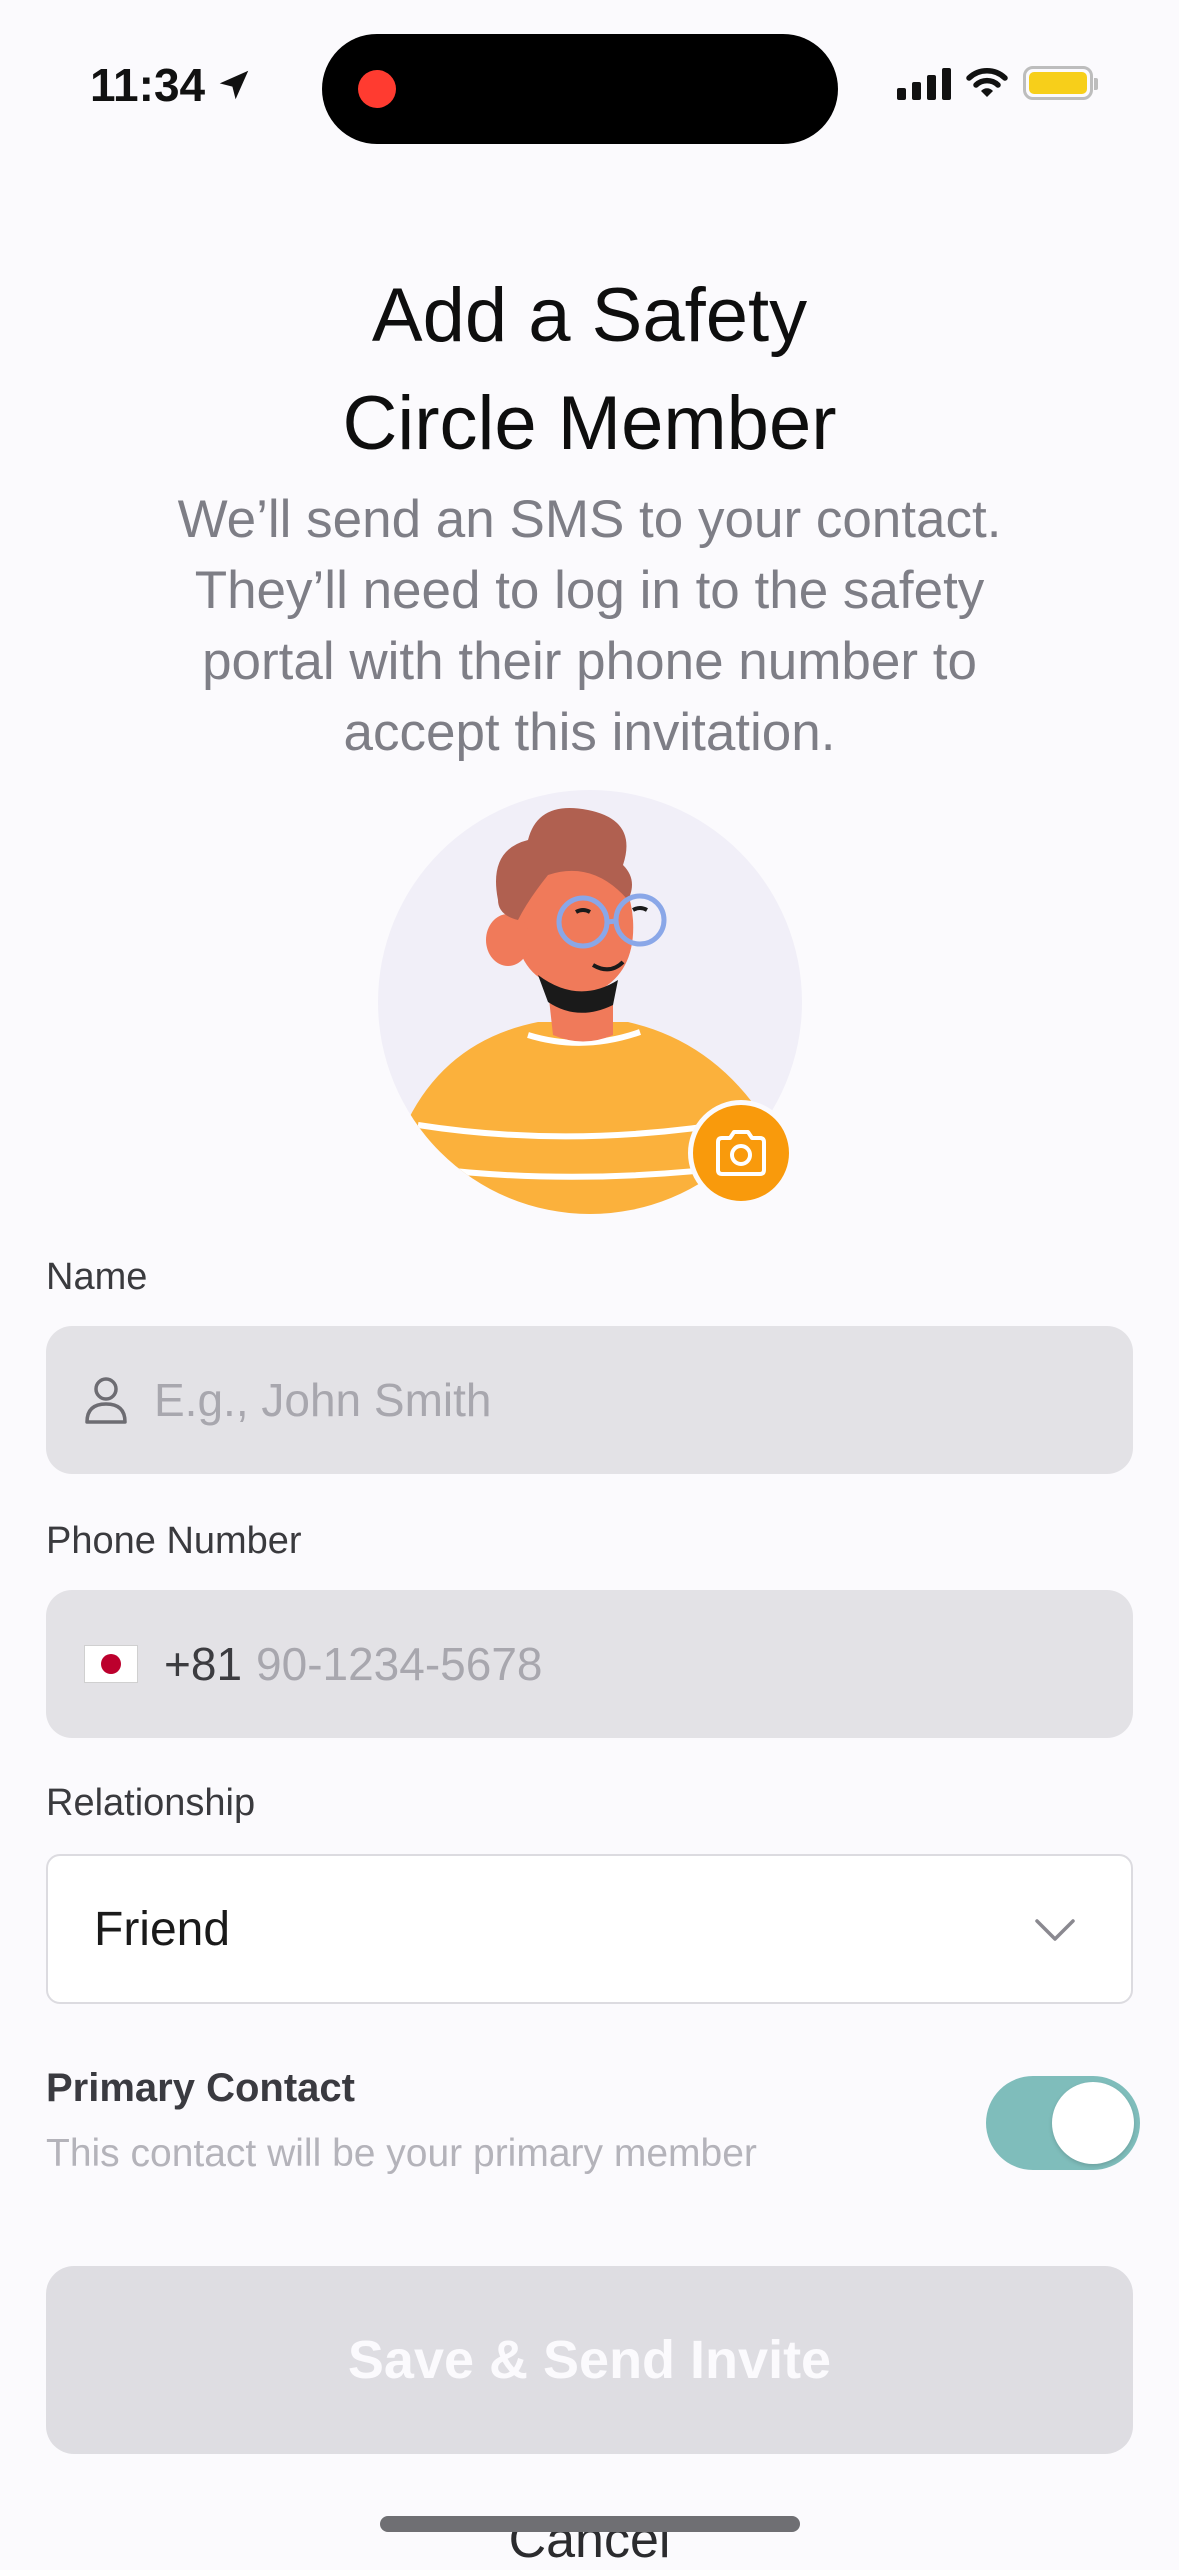 The height and width of the screenshot is (2570, 1179). What do you see at coordinates (234, 85) in the screenshot?
I see `location-arrow-icon` at bounding box center [234, 85].